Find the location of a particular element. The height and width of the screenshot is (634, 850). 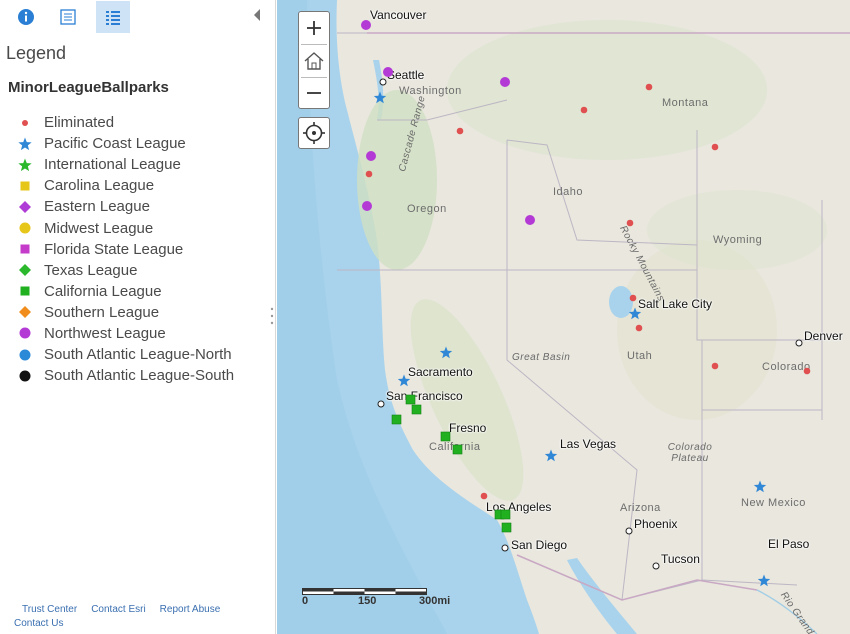

city-label: Vancouver is located at coordinates (398, 15).